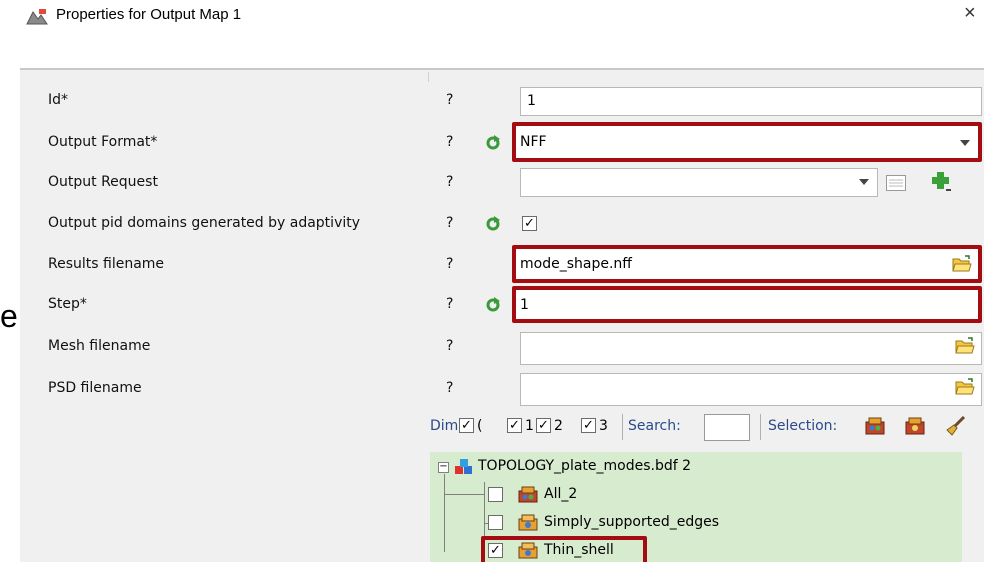 The width and height of the screenshot is (984, 562). What do you see at coordinates (495, 550) in the screenshot?
I see `tree-item-thin-shell-checkbox: ✓` at bounding box center [495, 550].